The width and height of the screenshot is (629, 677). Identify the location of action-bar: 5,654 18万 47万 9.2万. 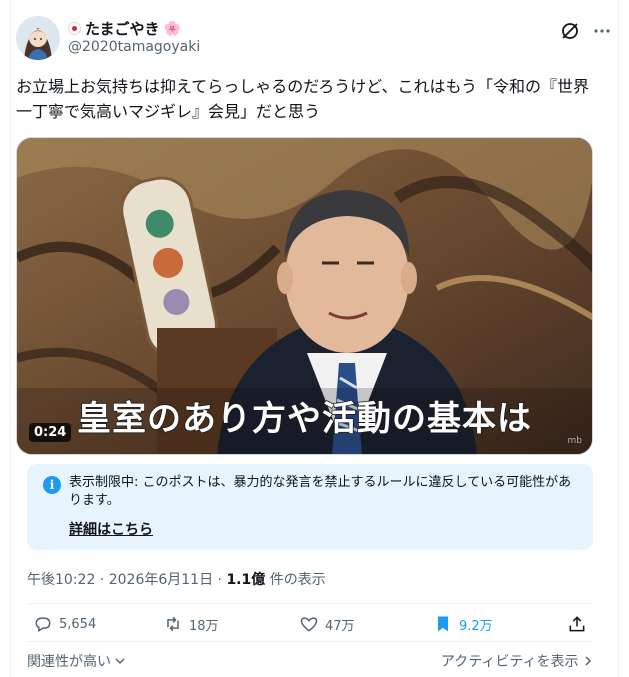
(310, 629).